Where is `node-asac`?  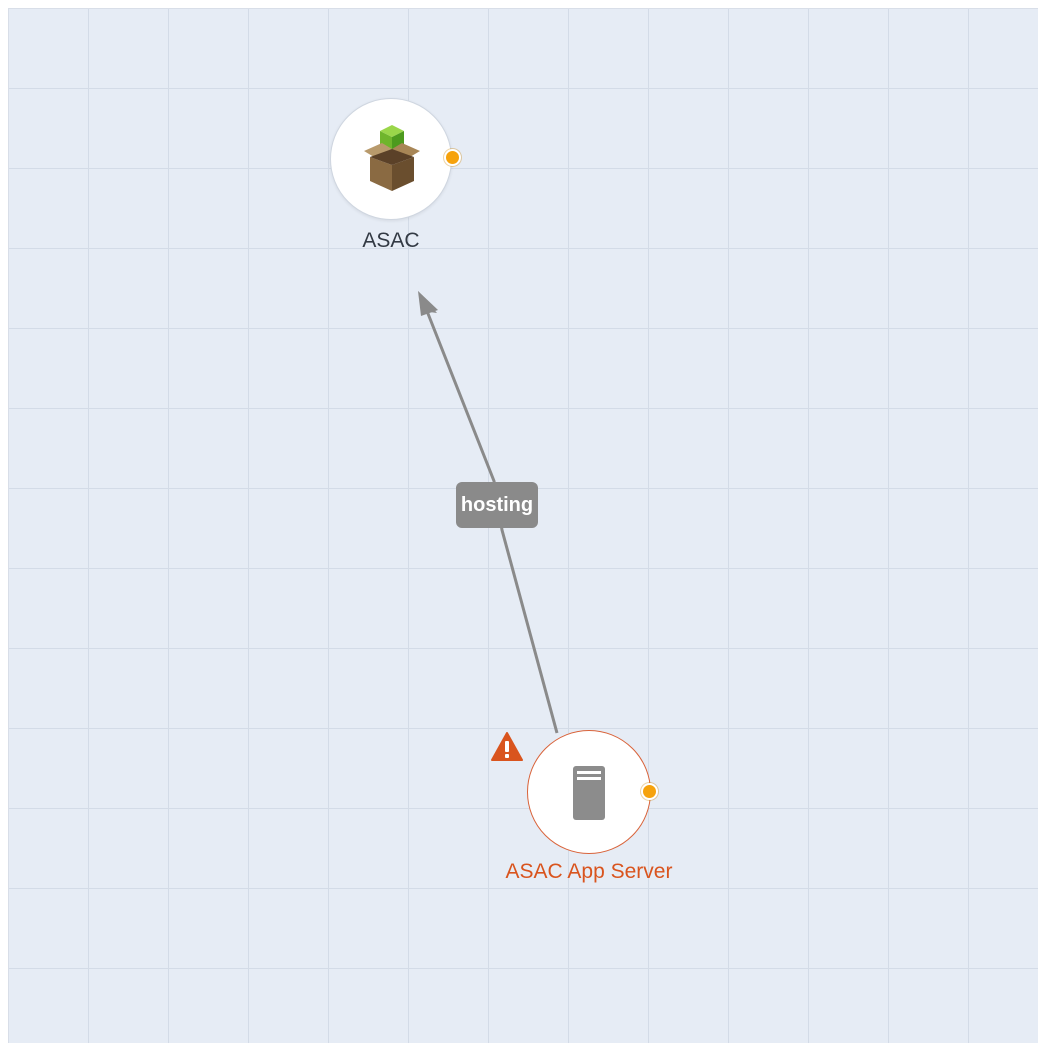
node-asac is located at coordinates (395, 159).